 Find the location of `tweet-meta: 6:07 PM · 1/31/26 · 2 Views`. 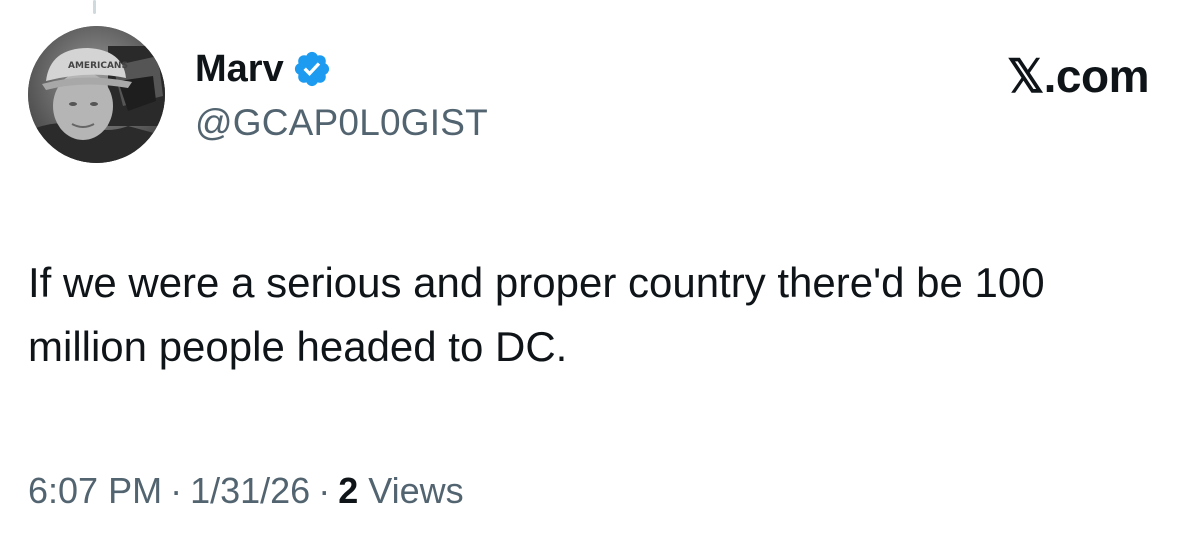

tweet-meta: 6:07 PM · 1/31/26 · 2 Views is located at coordinates (246, 491).